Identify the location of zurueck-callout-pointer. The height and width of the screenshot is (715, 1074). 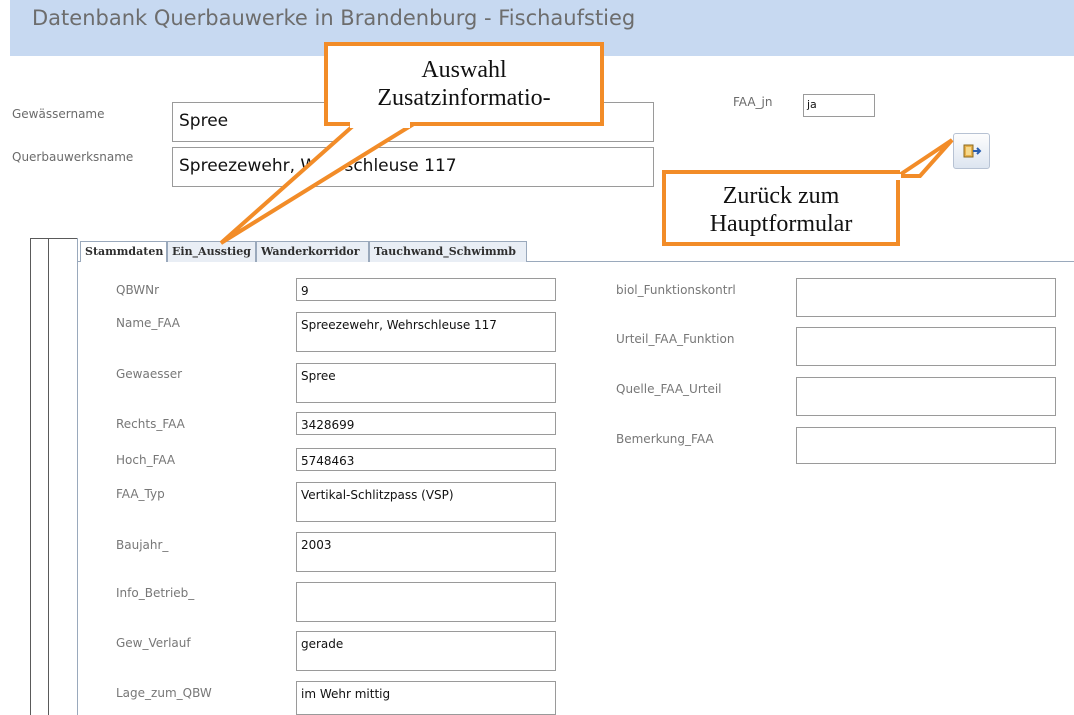
(922, 158).